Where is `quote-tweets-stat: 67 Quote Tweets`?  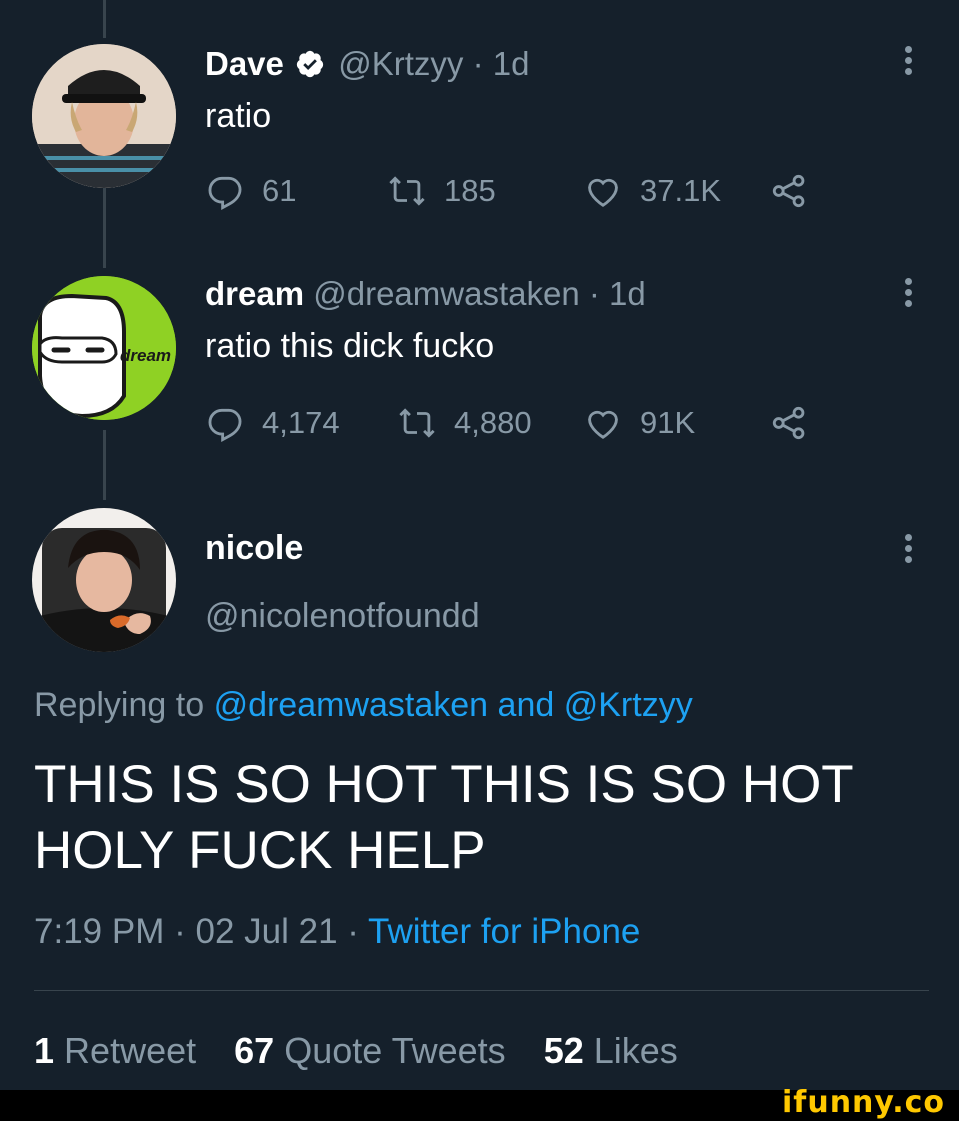 quote-tweets-stat: 67 Quote Tweets is located at coordinates (370, 1050).